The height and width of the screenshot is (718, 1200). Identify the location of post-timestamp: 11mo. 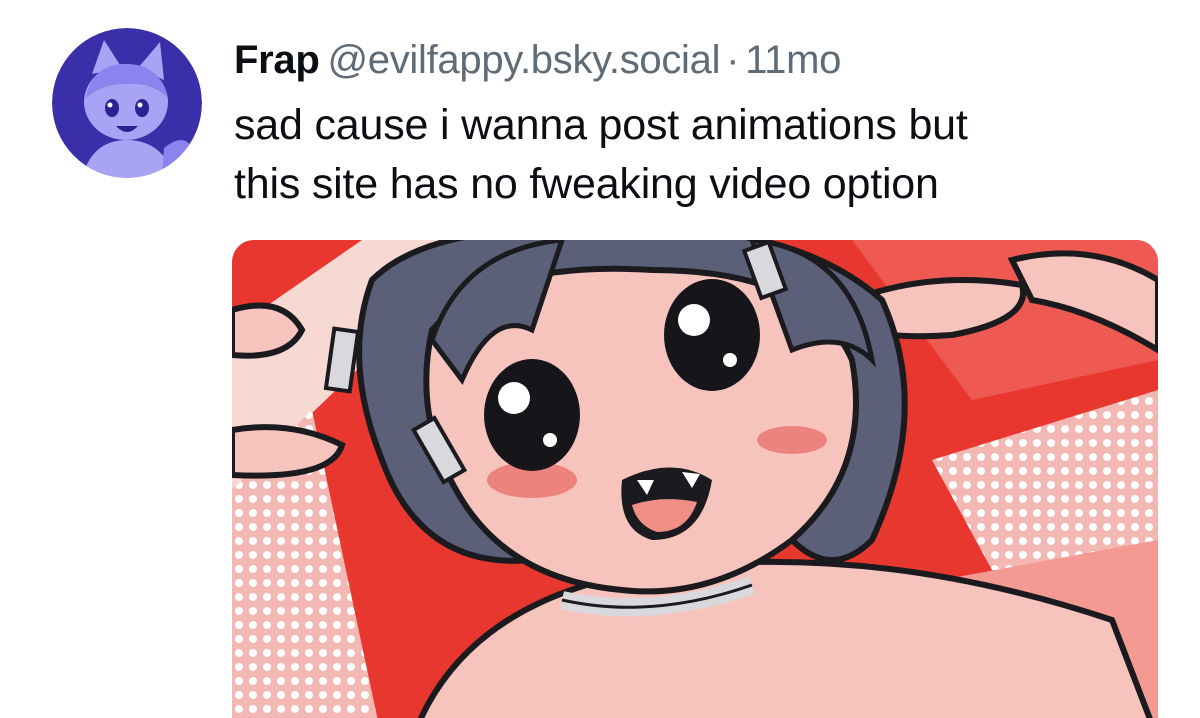
(793, 60).